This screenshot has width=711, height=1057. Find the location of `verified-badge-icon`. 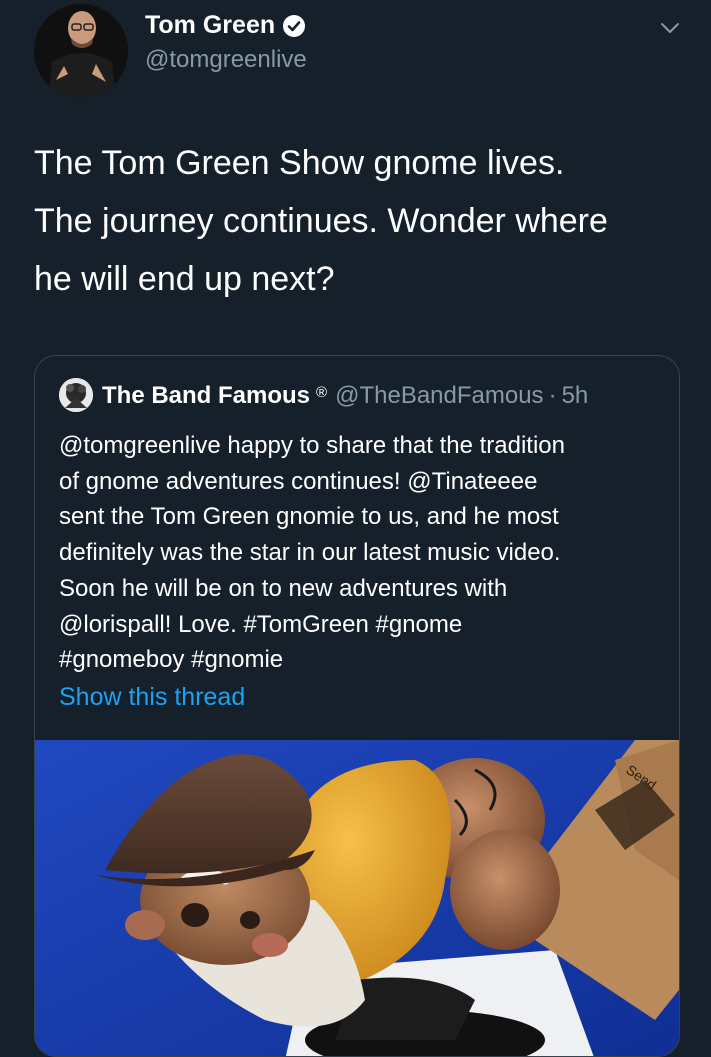

verified-badge-icon is located at coordinates (294, 25).